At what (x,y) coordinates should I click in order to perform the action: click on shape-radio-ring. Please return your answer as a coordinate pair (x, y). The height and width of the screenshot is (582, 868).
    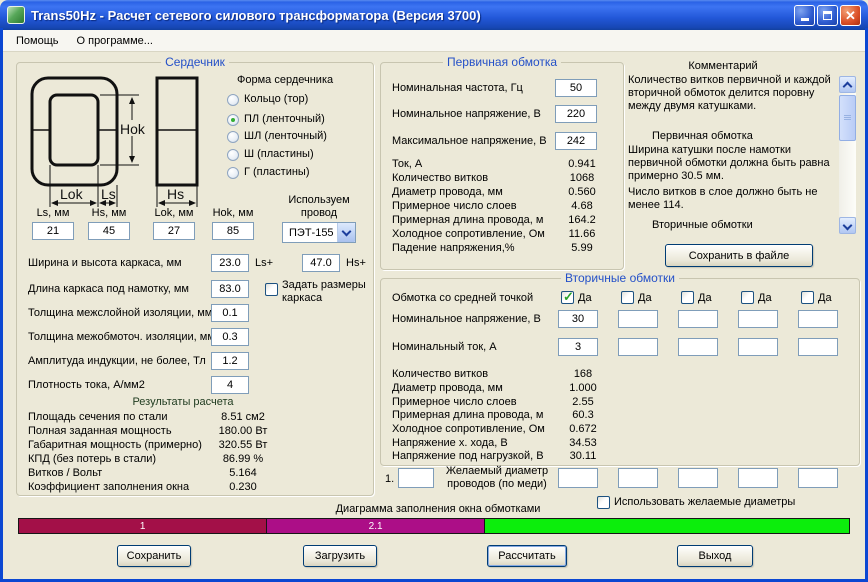
    Looking at the image, I should click on (233, 100).